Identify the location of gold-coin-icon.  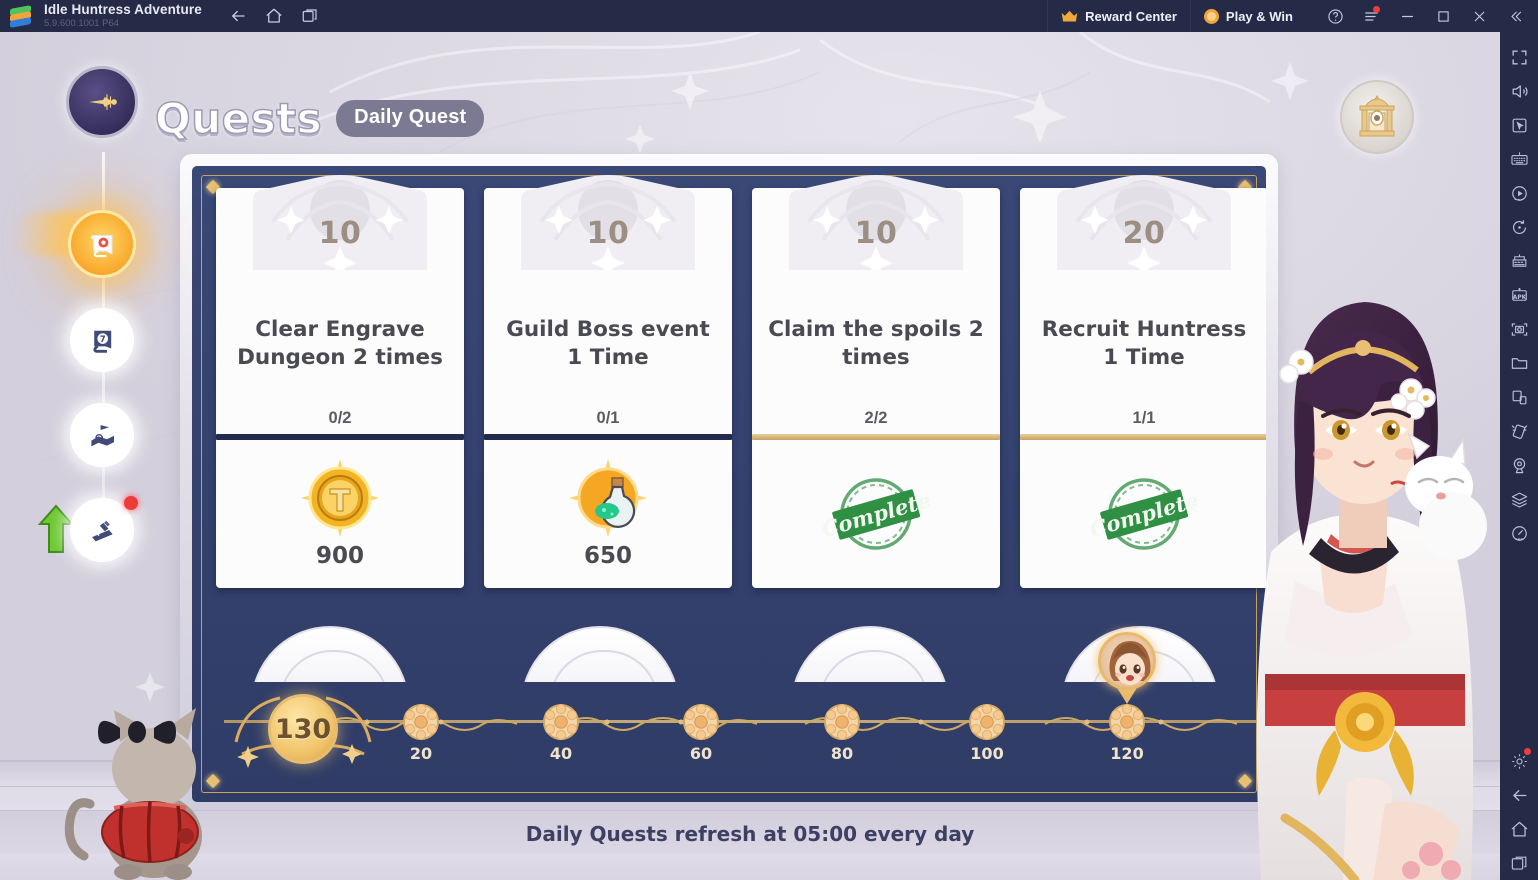
(340, 498).